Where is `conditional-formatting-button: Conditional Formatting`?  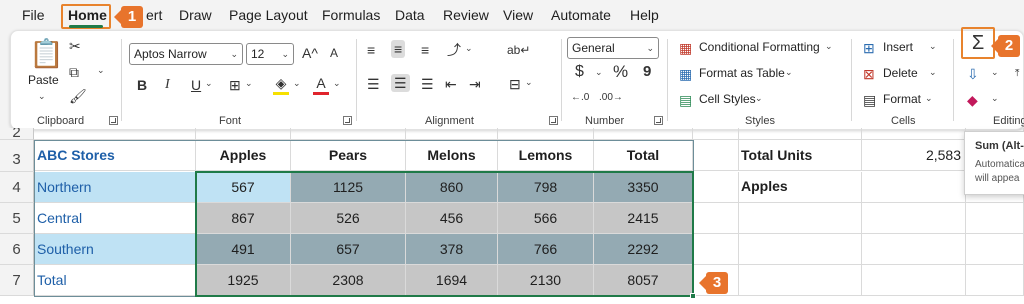 conditional-formatting-button: Conditional Formatting is located at coordinates (759, 47).